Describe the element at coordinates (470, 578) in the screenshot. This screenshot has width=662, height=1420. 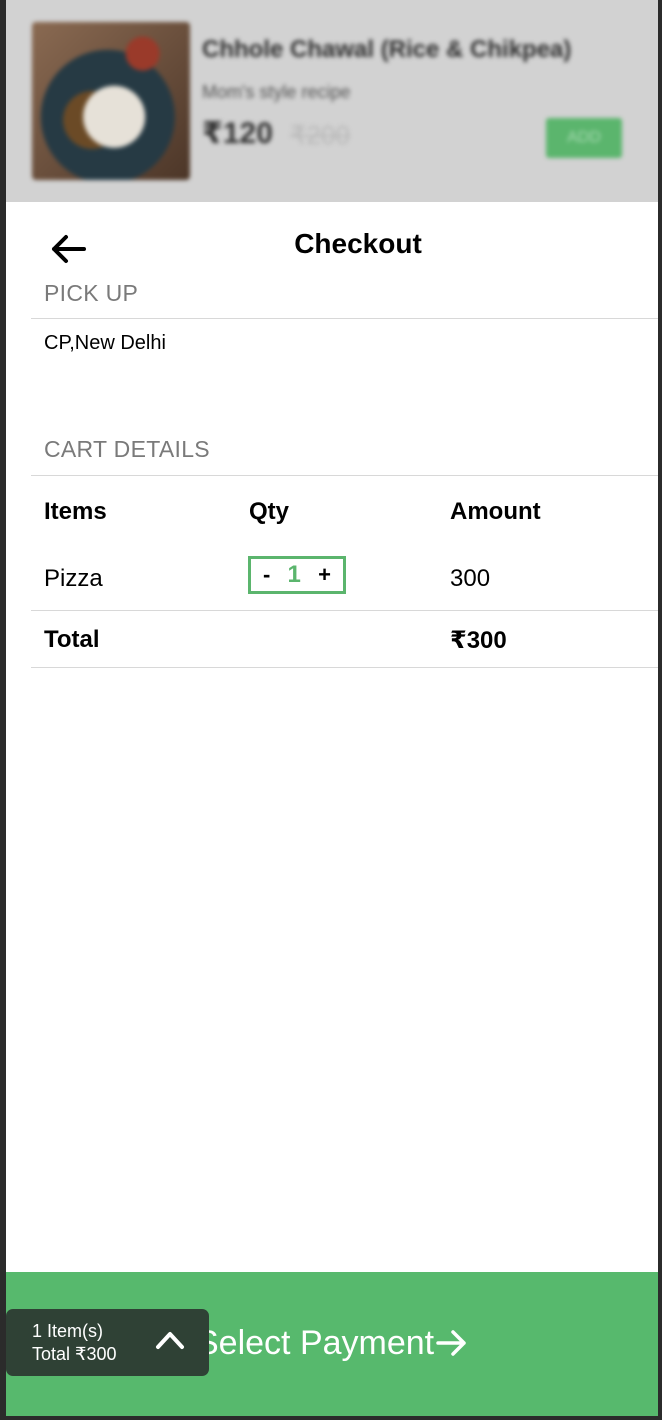
I see `cart-item-amount: 300` at that location.